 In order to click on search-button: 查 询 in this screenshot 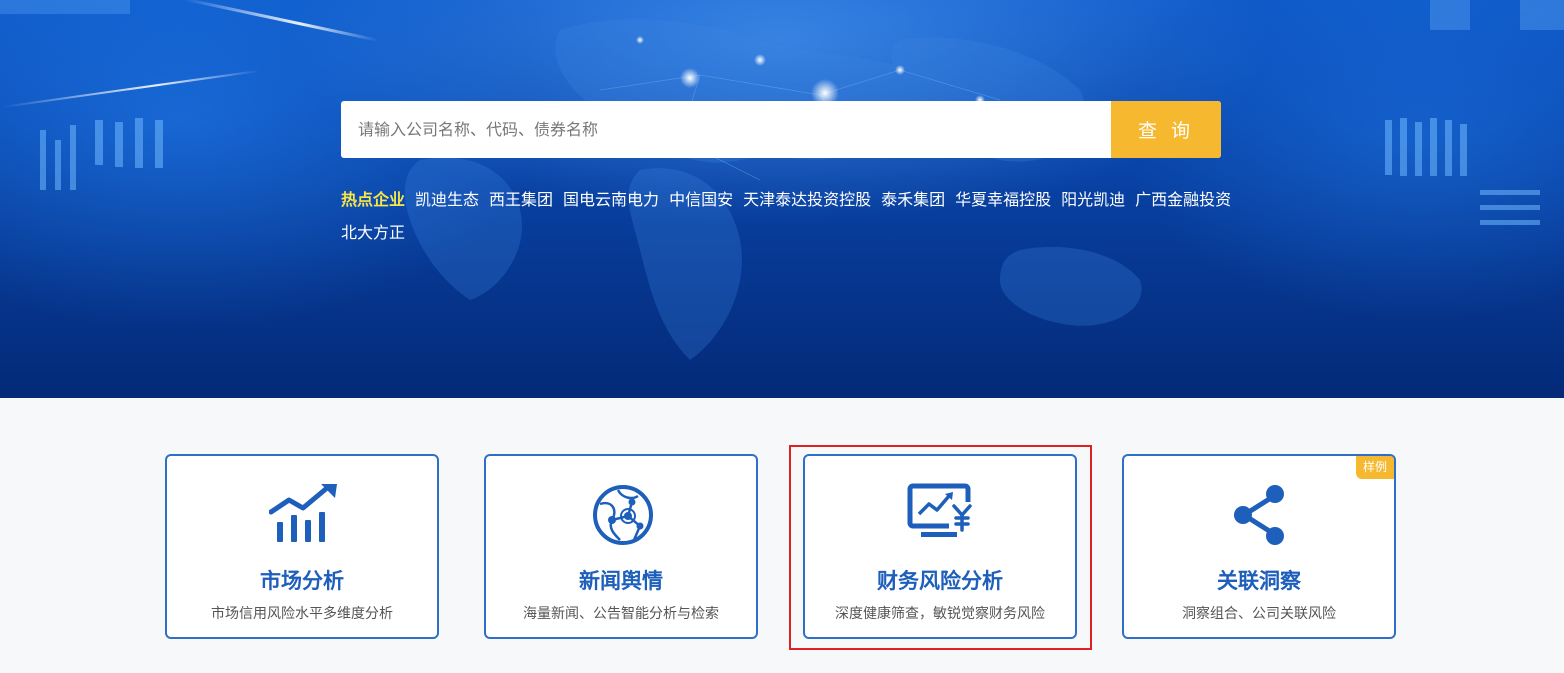, I will do `click(1166, 129)`.